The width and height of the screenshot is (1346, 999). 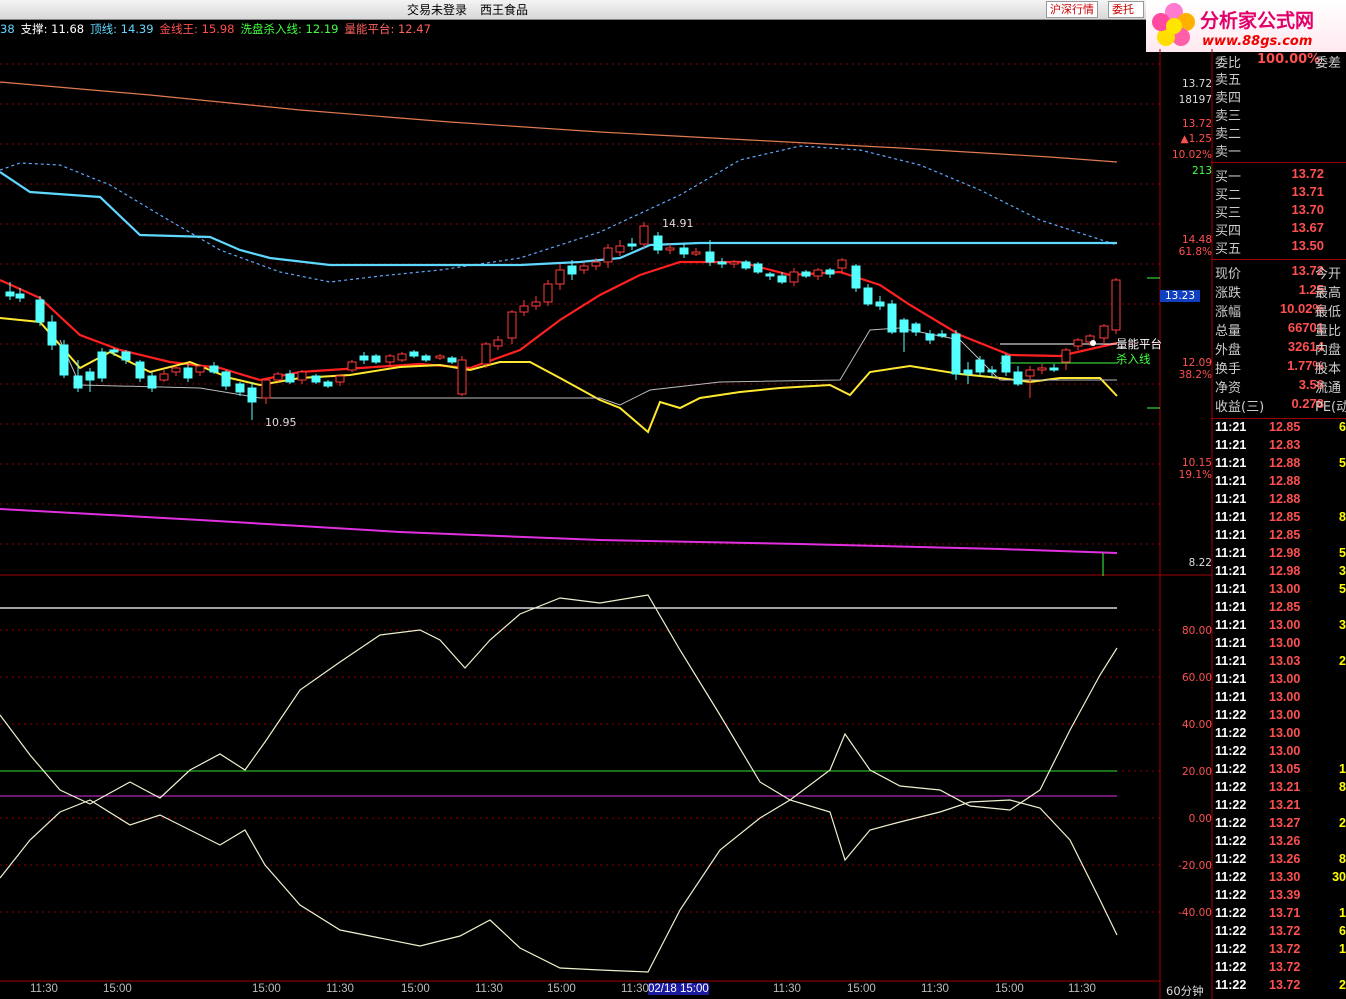 What do you see at coordinates (1279, 447) in the screenshot?
I see `tick-row: 11:21 12.83` at bounding box center [1279, 447].